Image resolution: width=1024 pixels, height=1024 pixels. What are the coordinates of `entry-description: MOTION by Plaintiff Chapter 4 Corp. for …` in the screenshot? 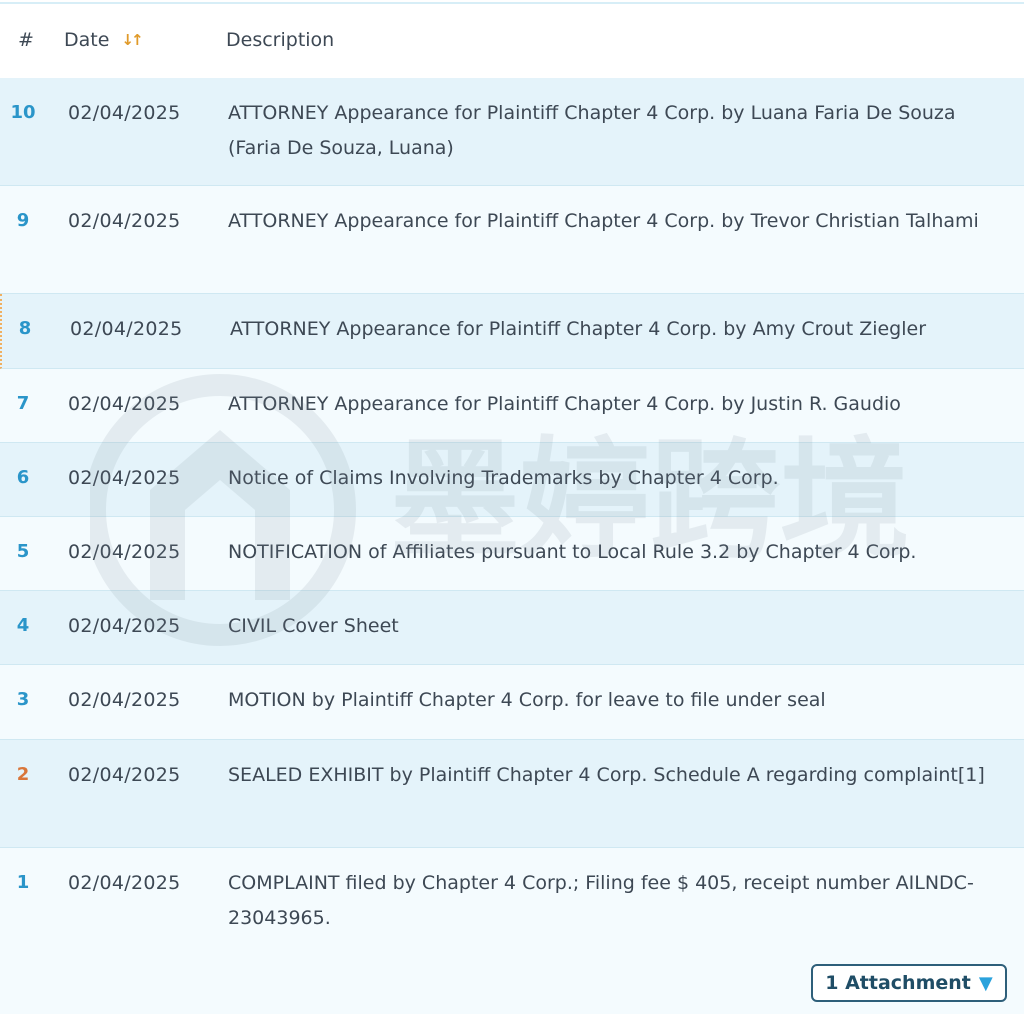 It's located at (527, 700).